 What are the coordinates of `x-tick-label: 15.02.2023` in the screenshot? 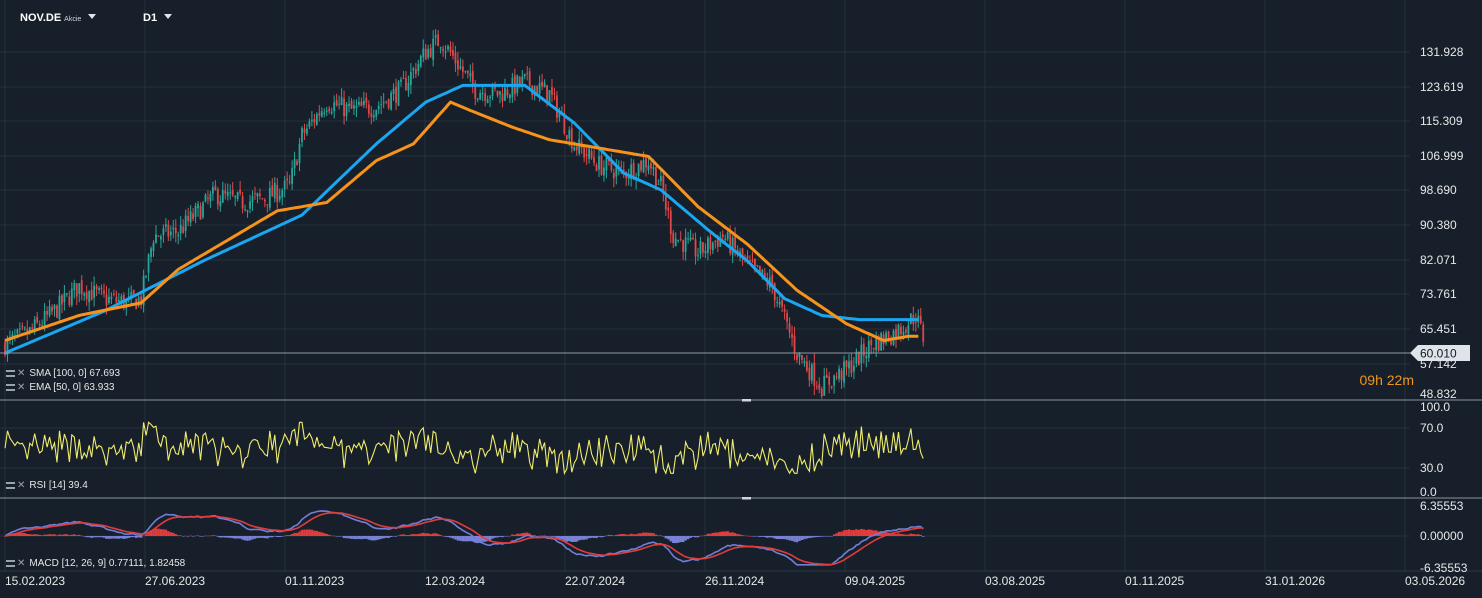 It's located at (35, 581).